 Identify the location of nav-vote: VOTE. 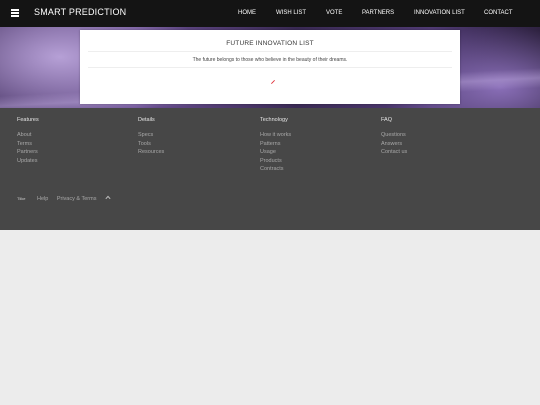
(334, 13).